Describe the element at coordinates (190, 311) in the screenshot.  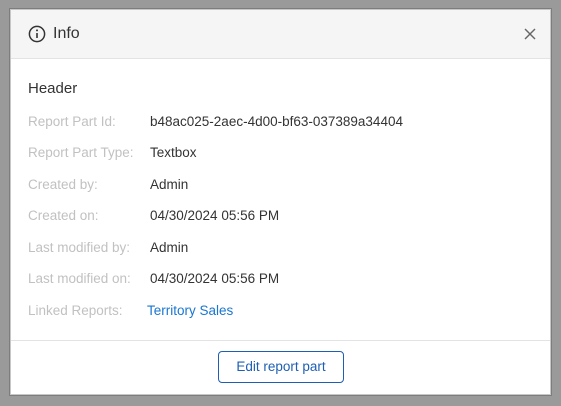
I see `linked-report-link: Territory Sales` at that location.